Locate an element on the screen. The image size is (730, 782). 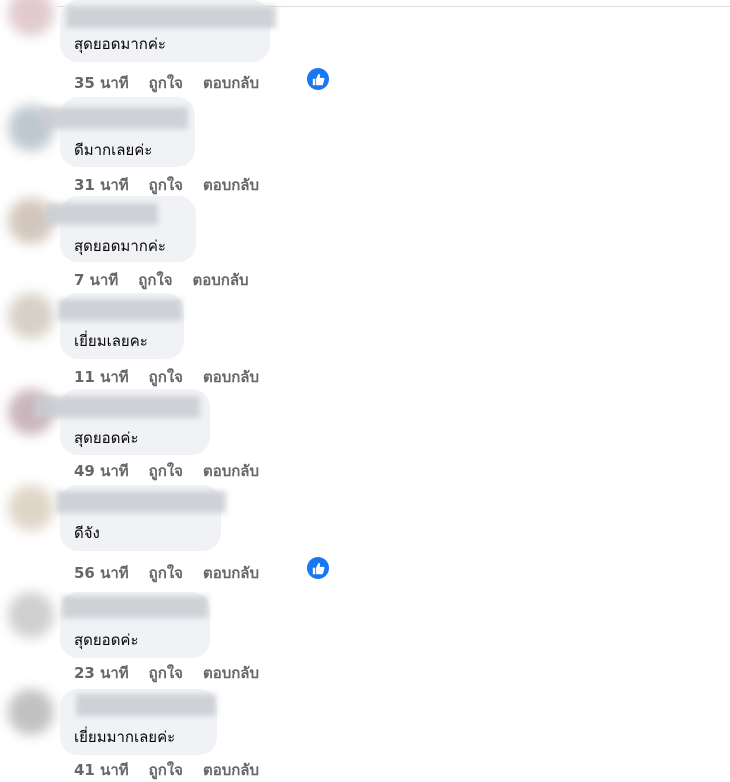
comment-actions: 23 นาที ถูกใจ ตอบกลับ is located at coordinates (166, 673).